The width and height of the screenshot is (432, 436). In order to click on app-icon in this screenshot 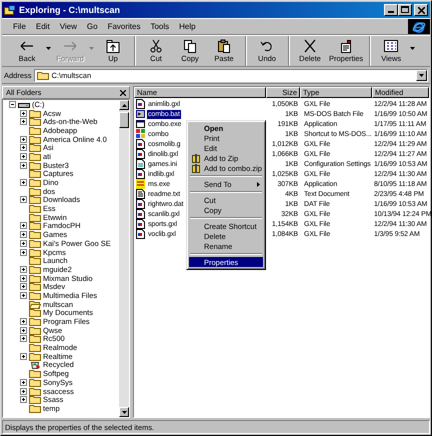, I will do `click(140, 184)`.